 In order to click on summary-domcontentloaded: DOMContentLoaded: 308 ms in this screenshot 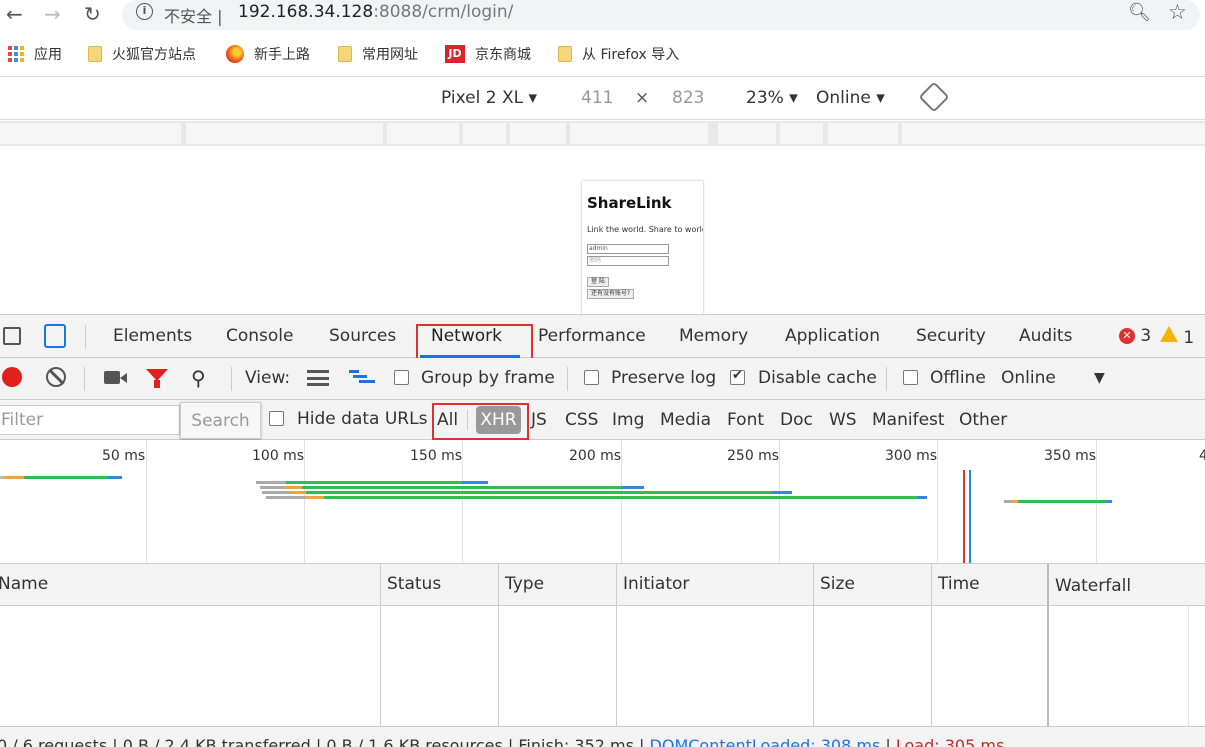, I will do `click(765, 741)`.